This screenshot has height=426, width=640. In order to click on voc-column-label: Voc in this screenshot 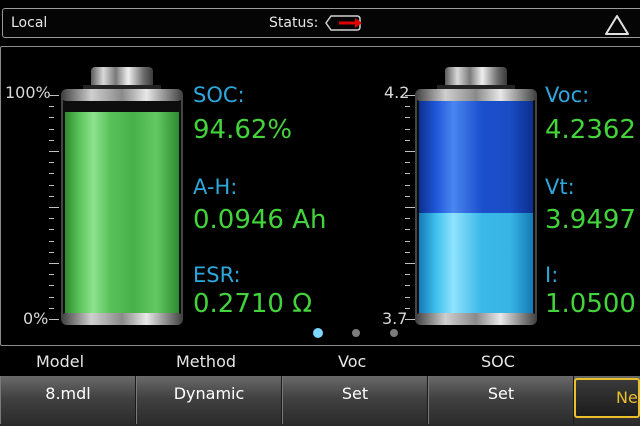, I will do `click(352, 361)`.